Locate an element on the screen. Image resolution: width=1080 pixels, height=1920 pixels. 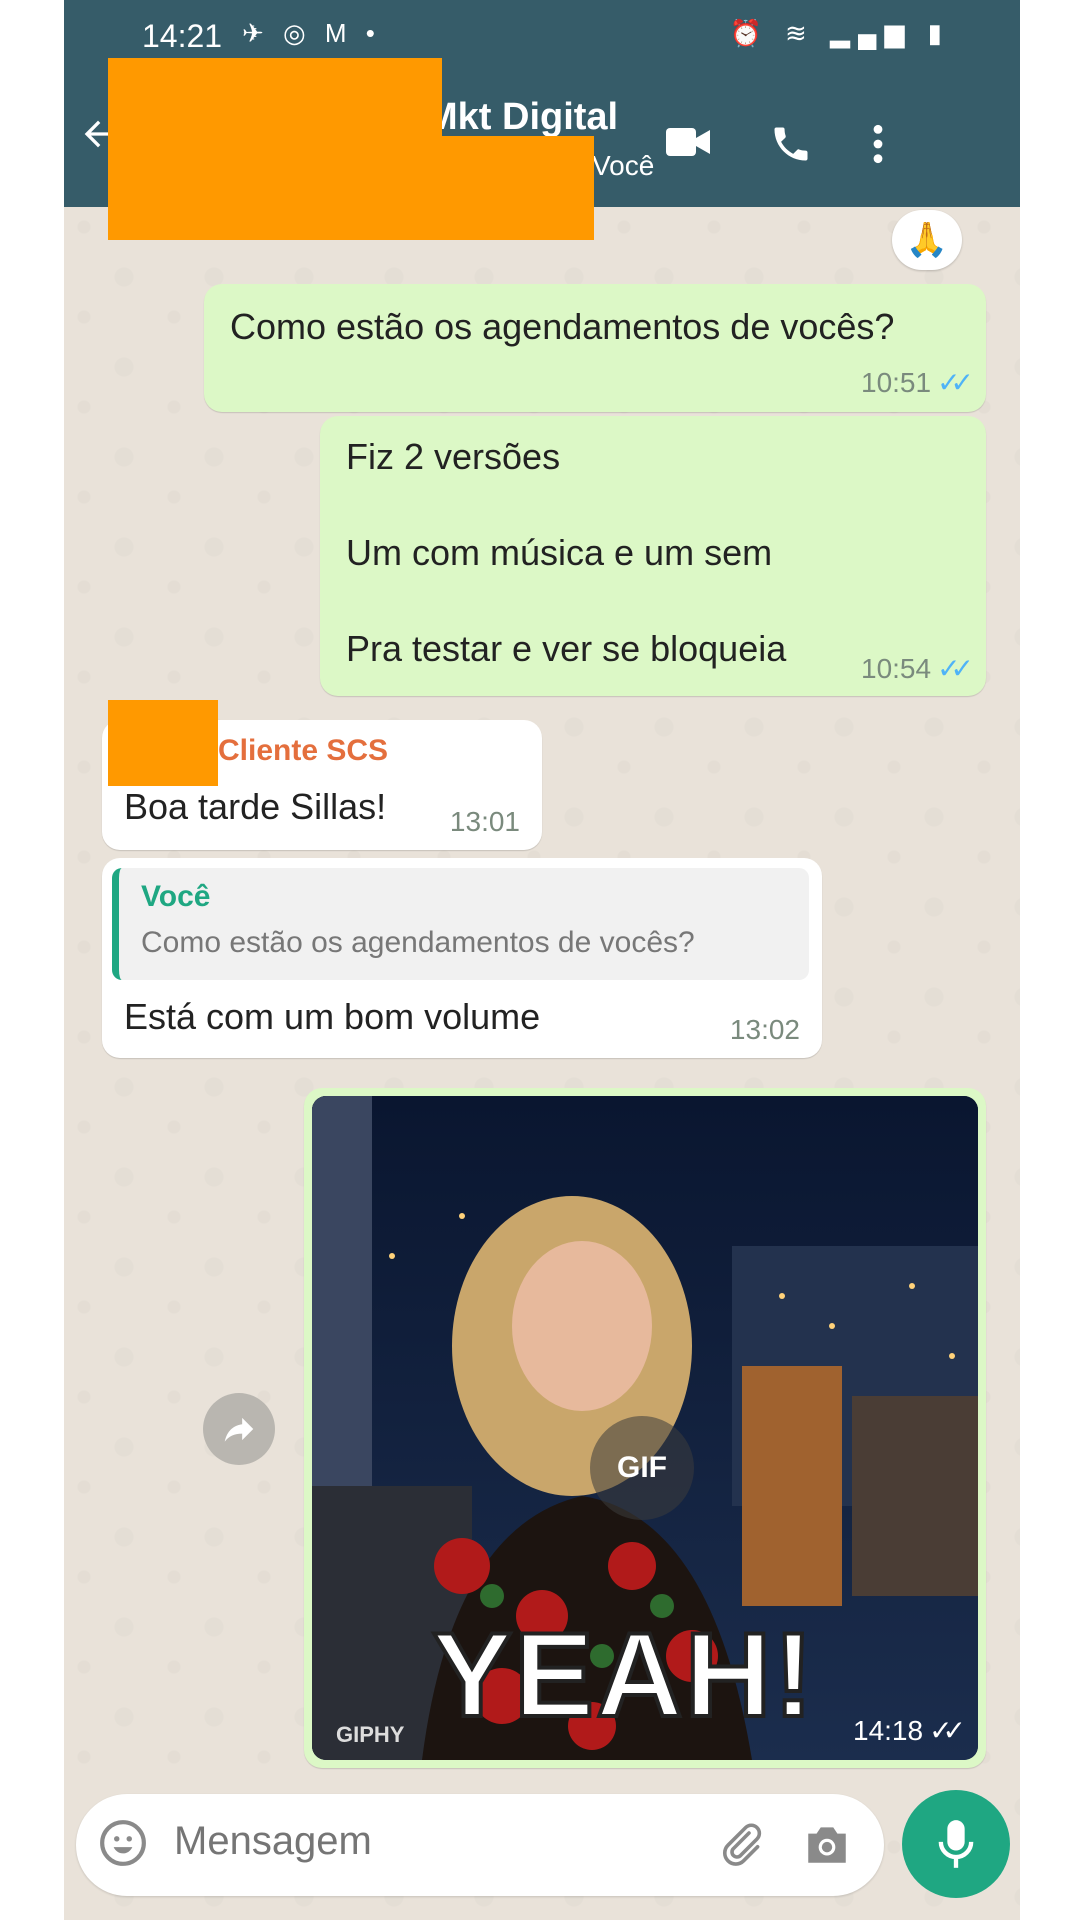
message-time: 10:54 ✓✓ is located at coordinates (917, 668).